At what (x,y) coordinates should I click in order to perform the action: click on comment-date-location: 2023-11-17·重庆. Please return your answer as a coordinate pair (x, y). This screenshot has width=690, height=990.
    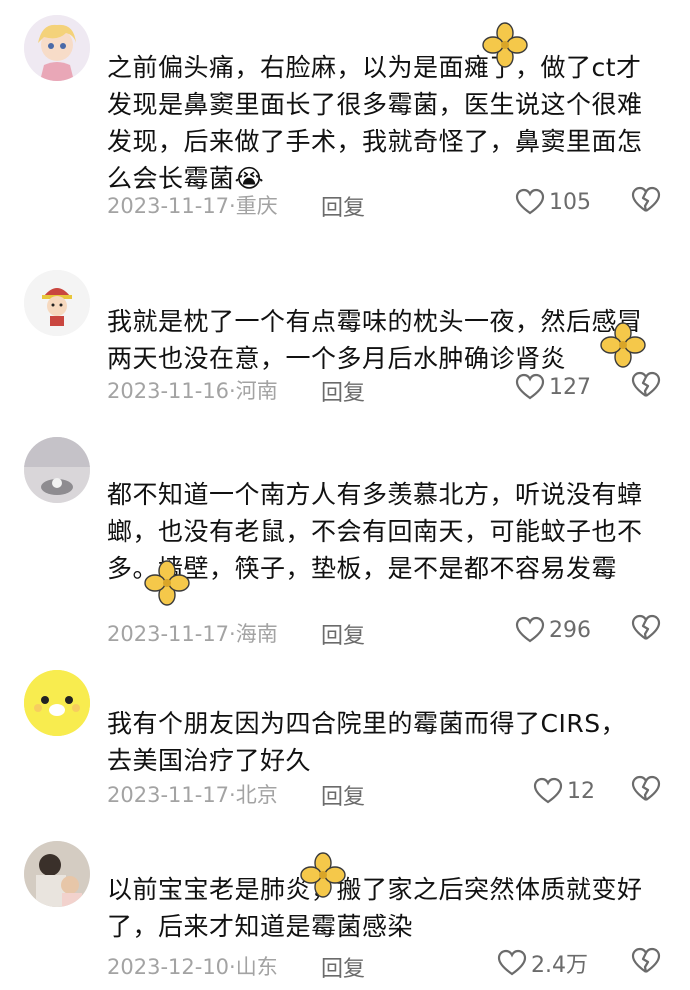
    Looking at the image, I should click on (192, 206).